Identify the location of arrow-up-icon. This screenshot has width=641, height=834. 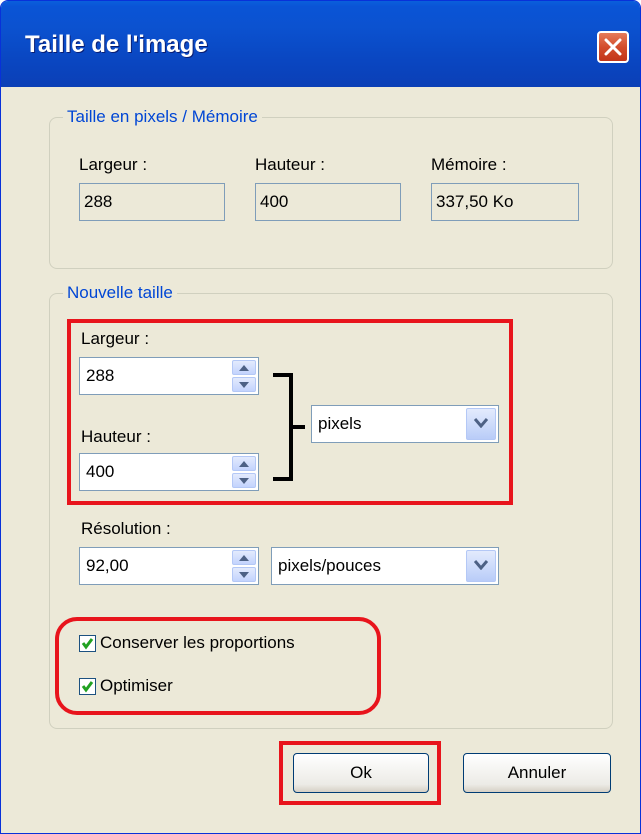
(244, 558).